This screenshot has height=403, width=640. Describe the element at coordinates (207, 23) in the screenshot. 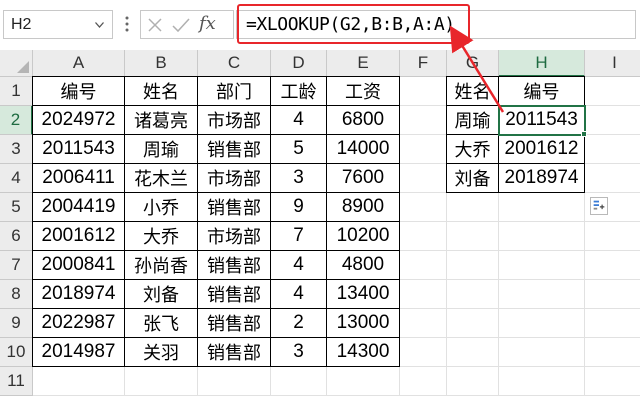

I see `fx-icon: fx` at that location.